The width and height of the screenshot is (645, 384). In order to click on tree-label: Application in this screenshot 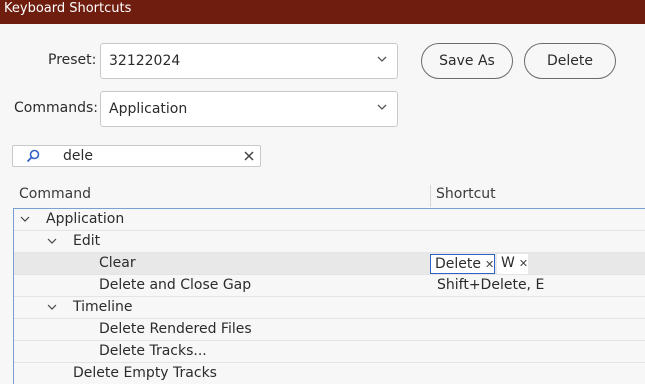, I will do `click(85, 219)`.